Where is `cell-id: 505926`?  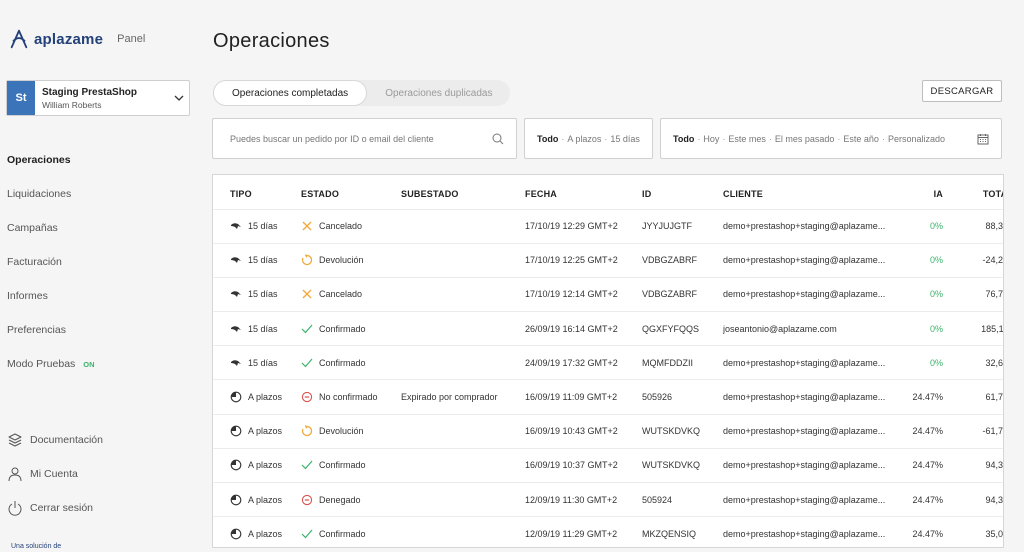 cell-id: 505926 is located at coordinates (682, 397).